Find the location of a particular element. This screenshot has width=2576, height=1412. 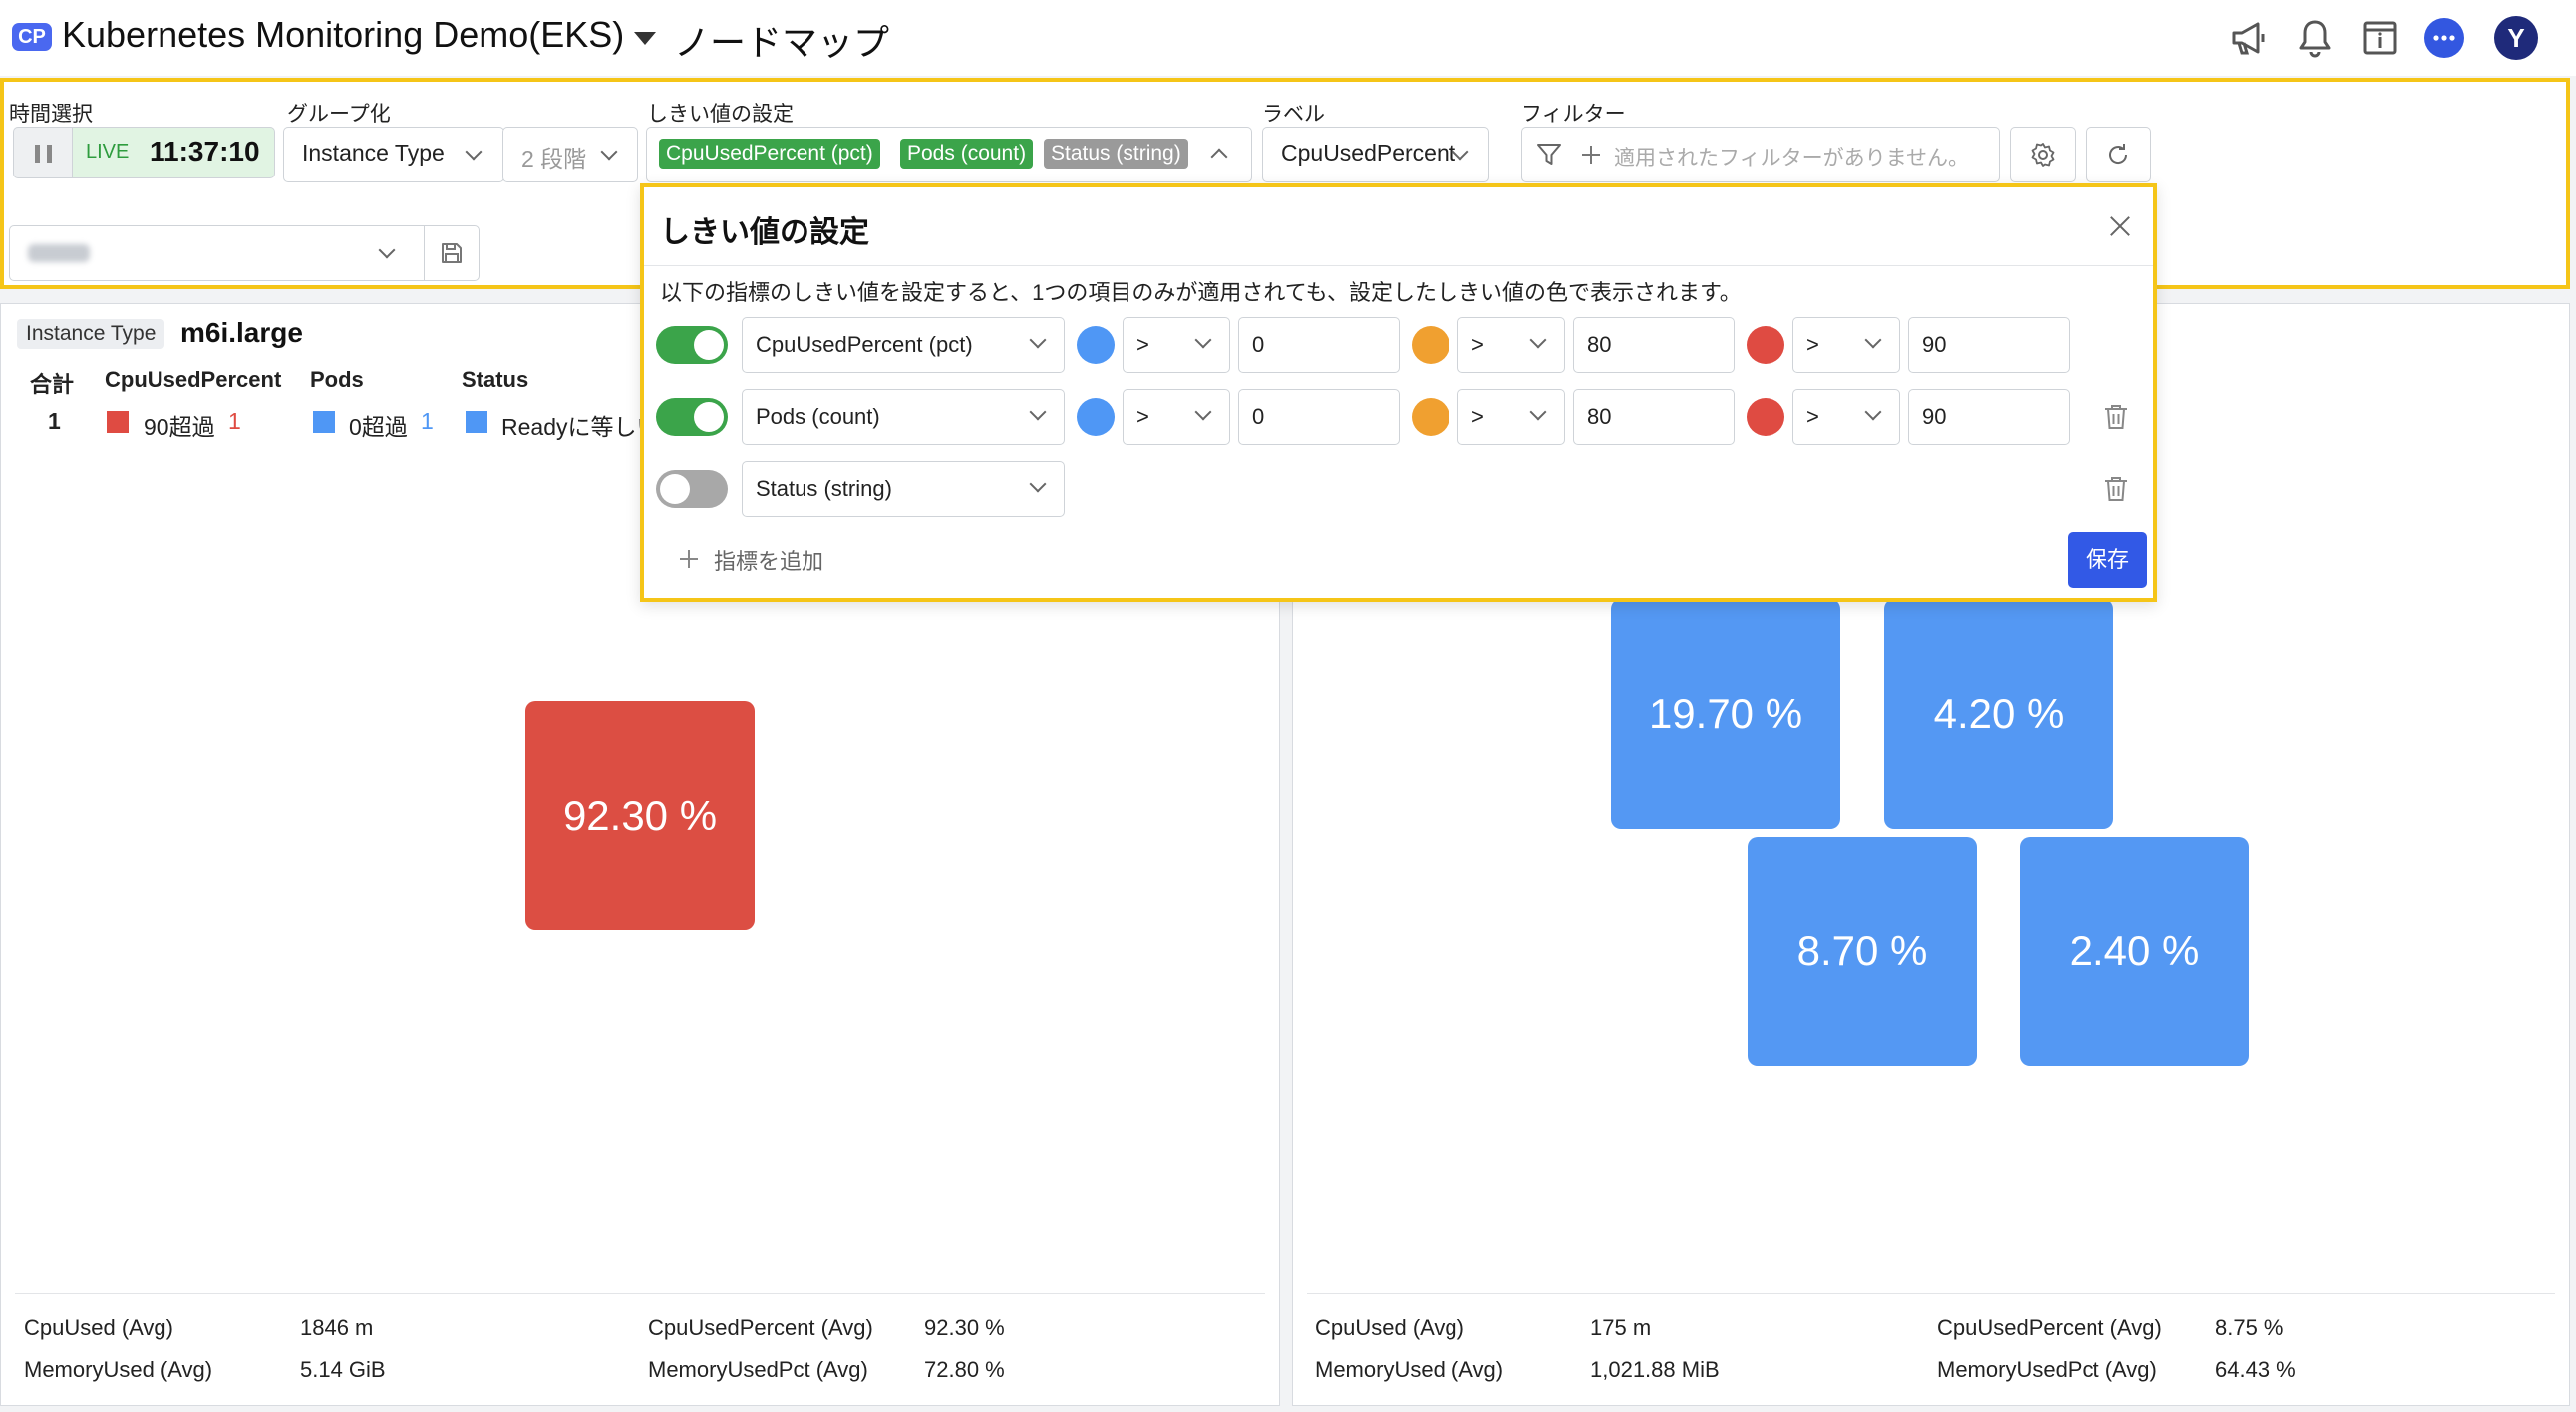

group-type-badge: Instance Type is located at coordinates (91, 334).